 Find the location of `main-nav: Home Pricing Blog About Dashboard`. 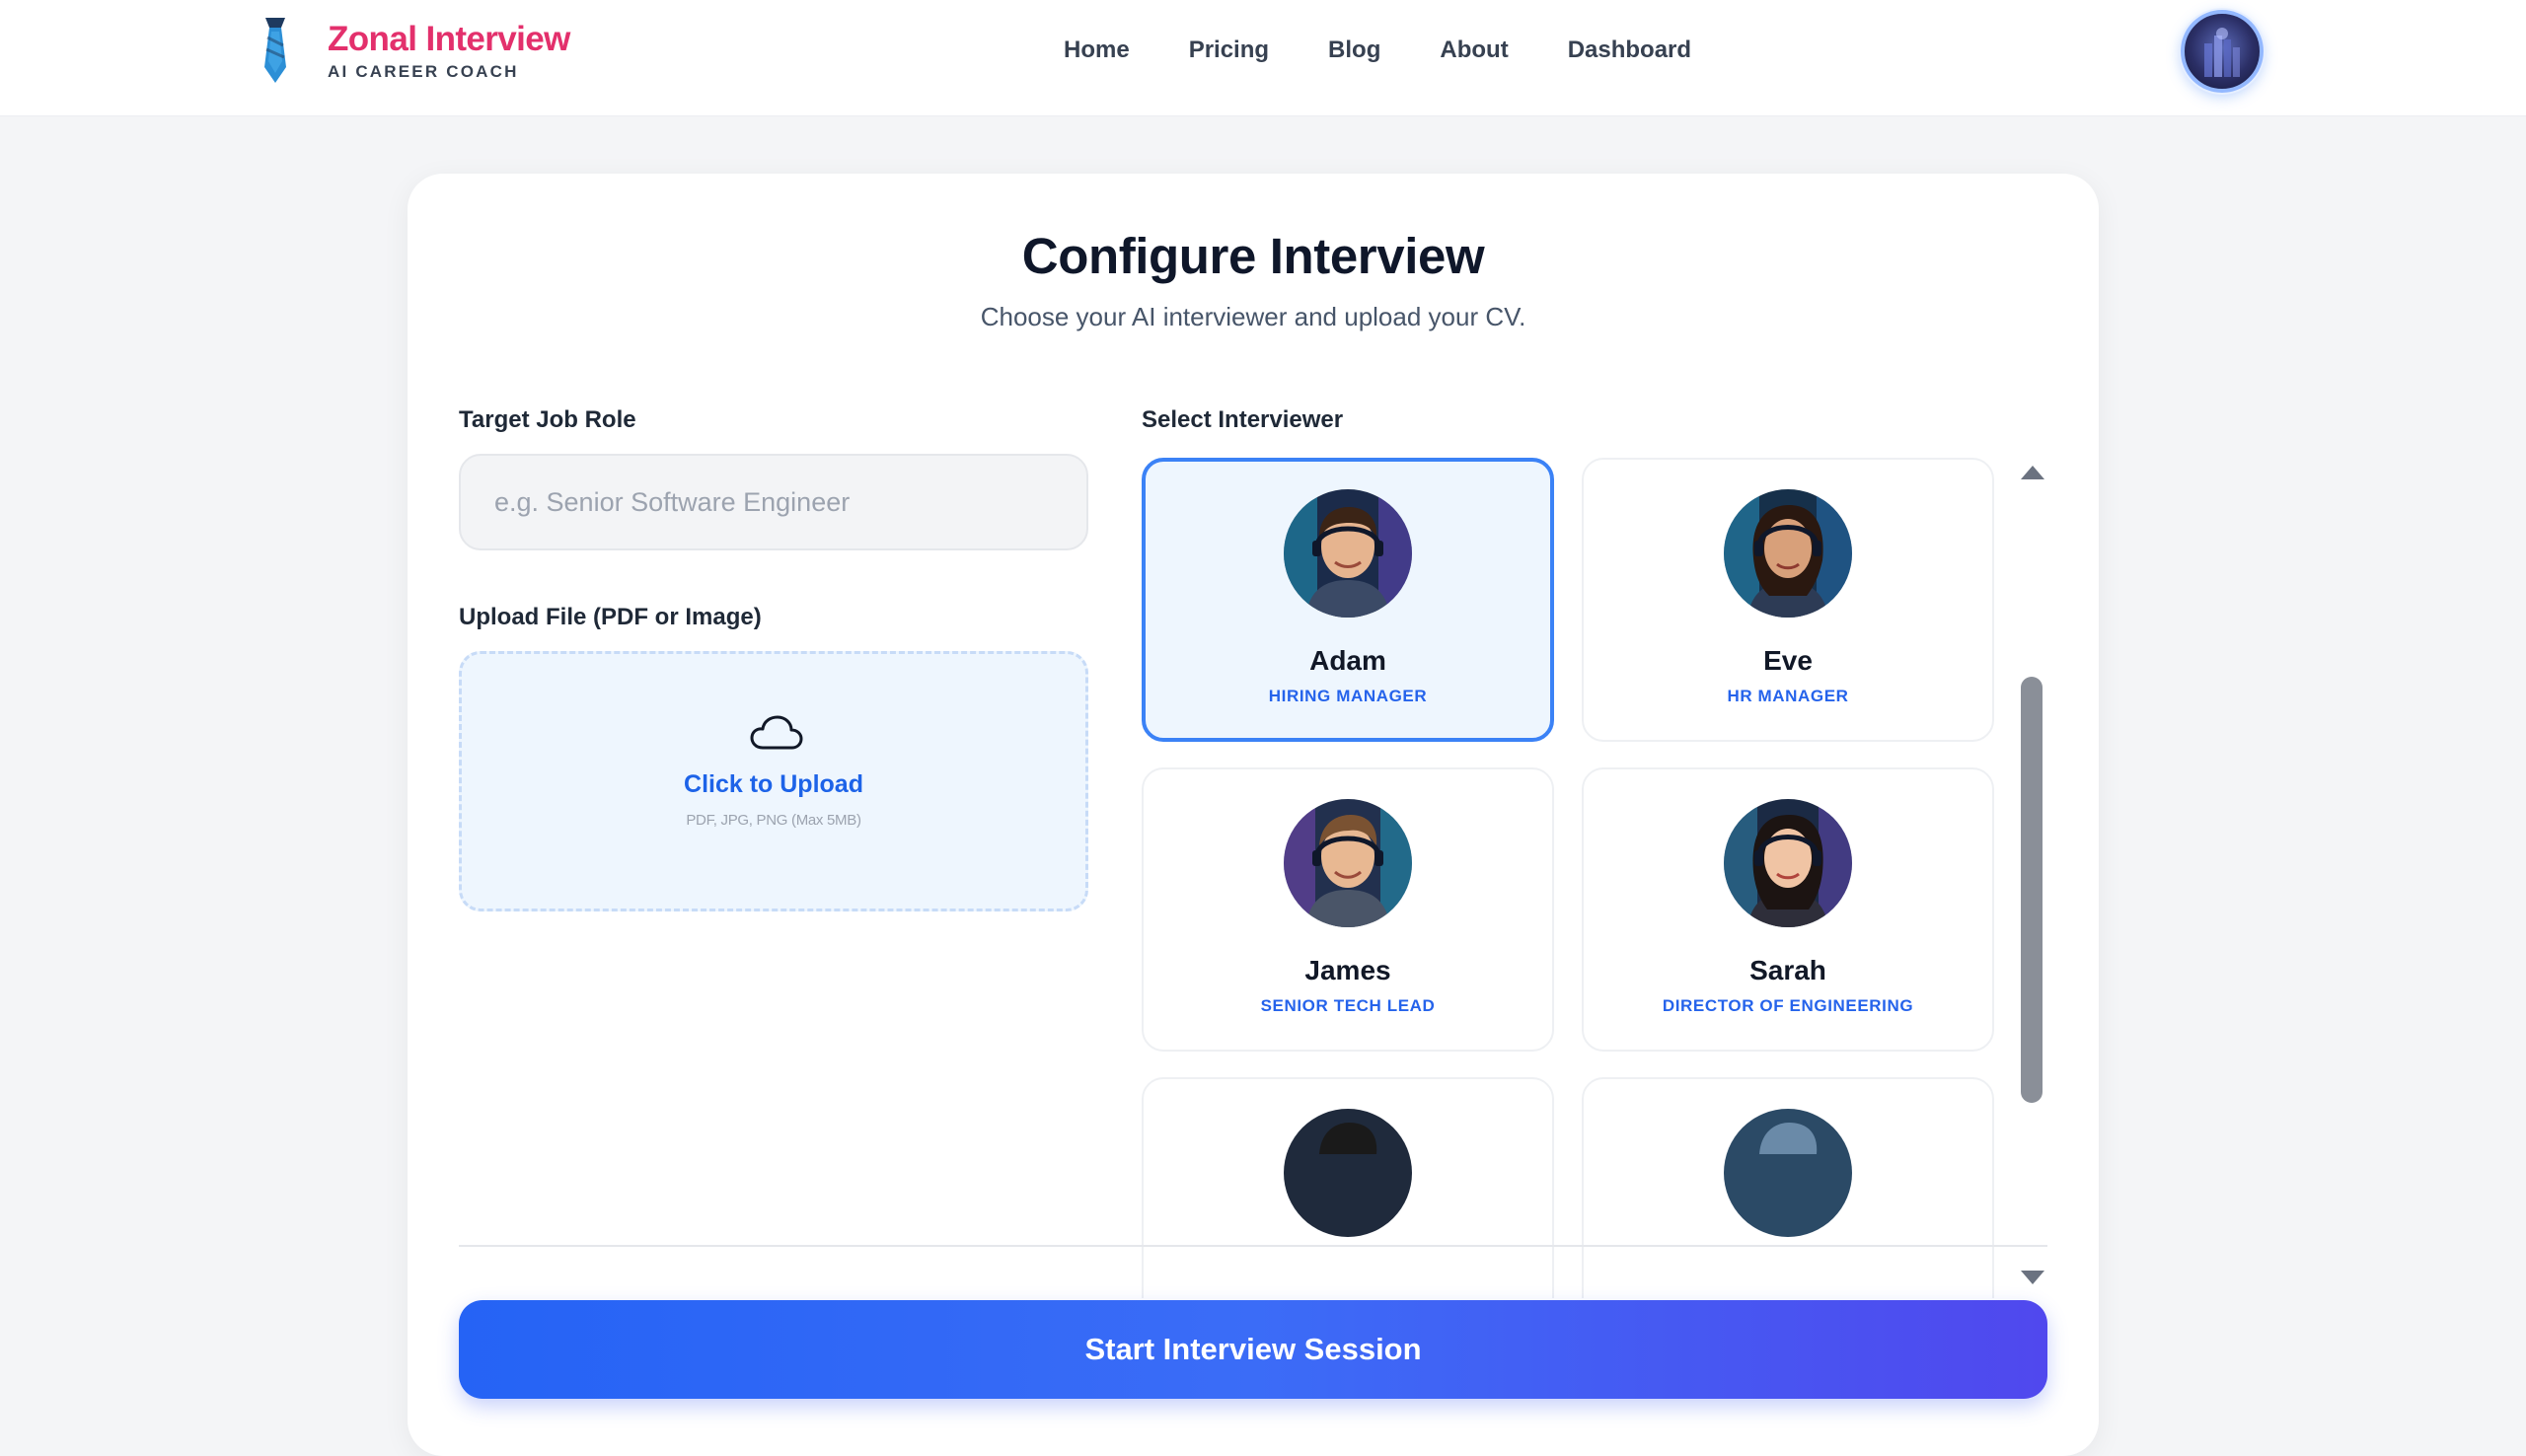

main-nav: Home Pricing Blog About Dashboard is located at coordinates (1377, 50).